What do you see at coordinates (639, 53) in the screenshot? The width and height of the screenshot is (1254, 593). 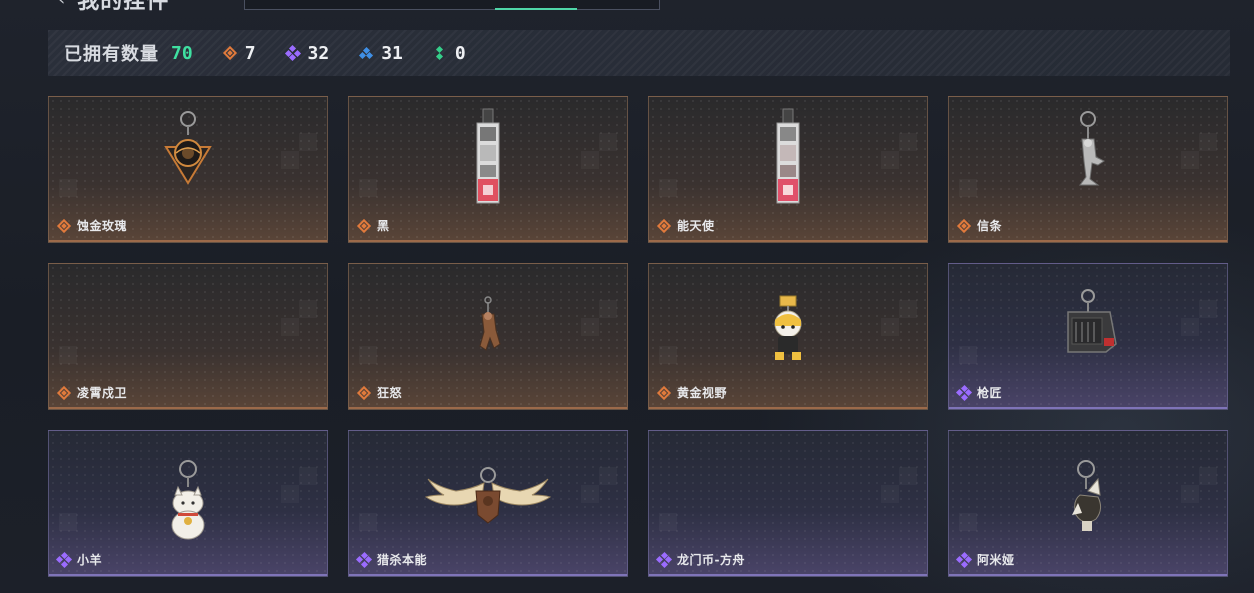 I see `owned-stats-bar: 已拥有数量 70 7 32 31 0` at bounding box center [639, 53].